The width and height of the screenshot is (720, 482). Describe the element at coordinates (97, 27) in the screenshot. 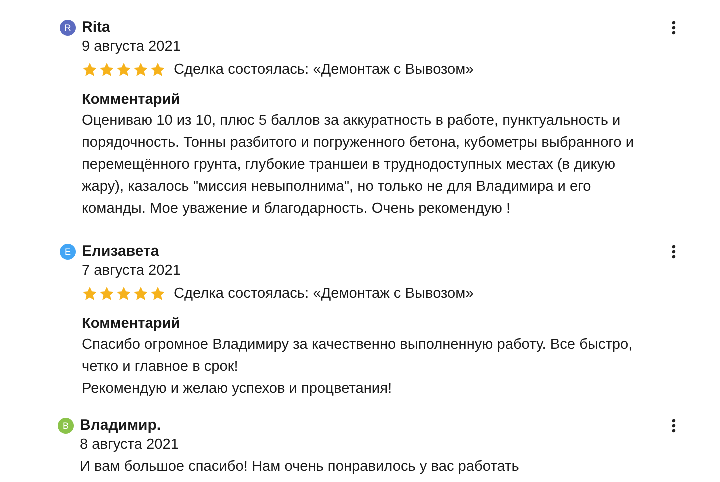

I see `author-name: Rita` at that location.